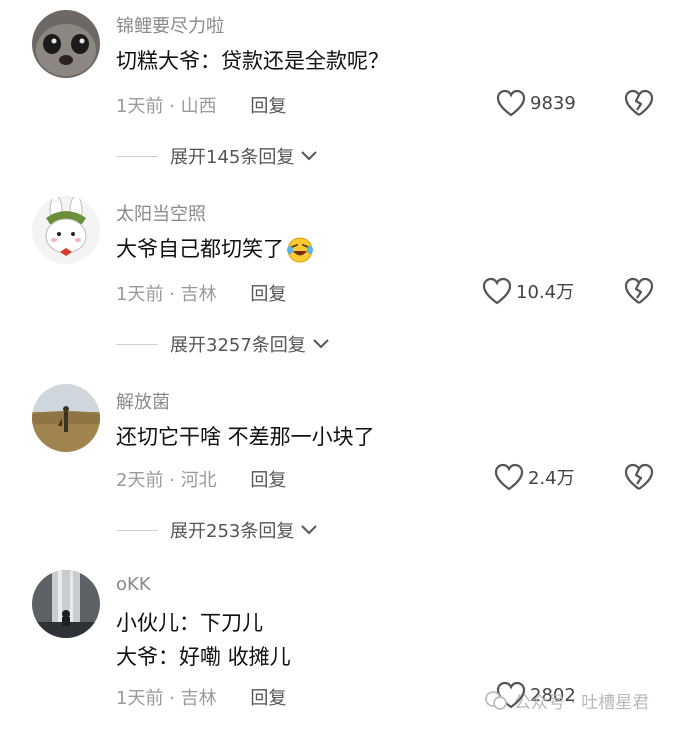 This screenshot has height=732, width=690. Describe the element at coordinates (200, 249) in the screenshot. I see `comment-text-content: 大爷自己都切笑了` at that location.